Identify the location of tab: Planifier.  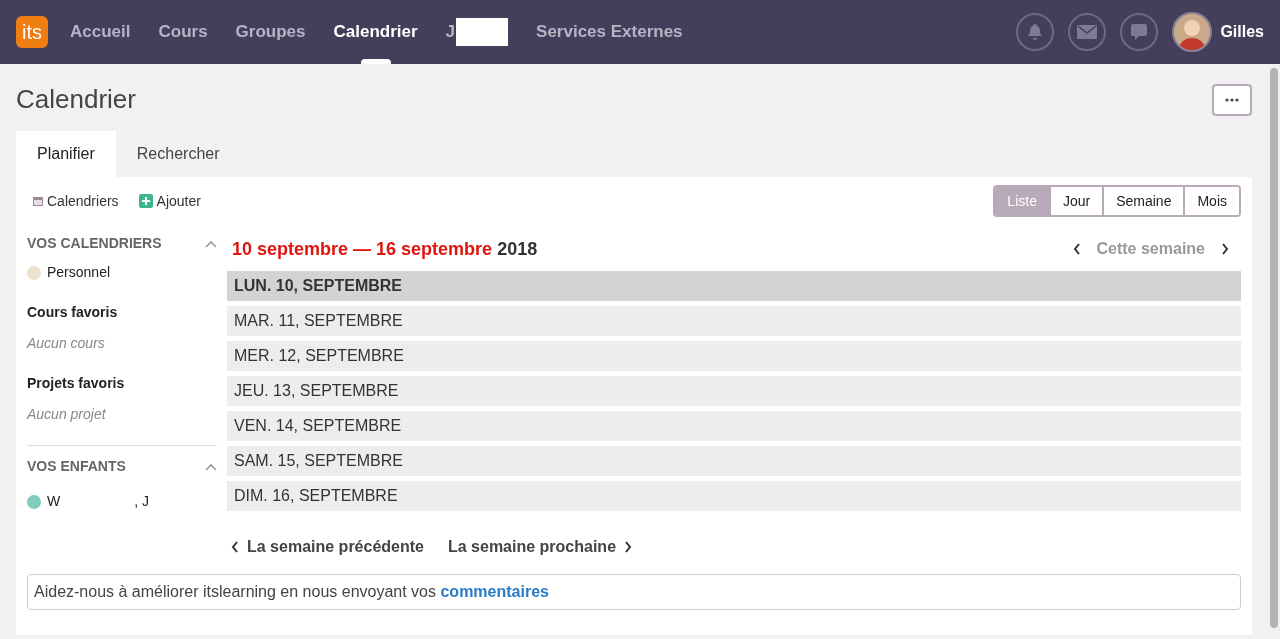
(66, 154).